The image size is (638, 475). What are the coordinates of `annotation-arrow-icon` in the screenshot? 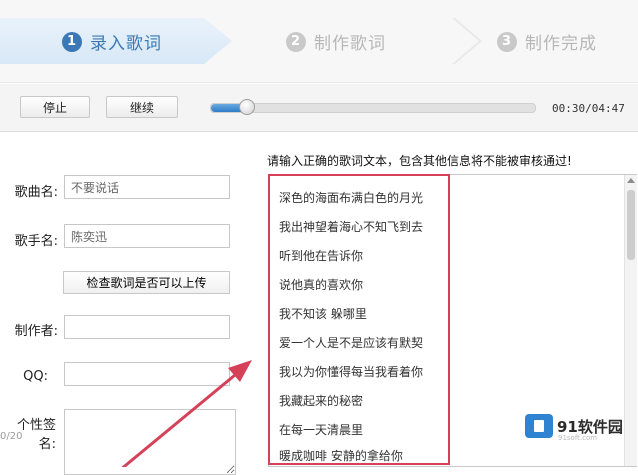 It's located at (186, 413).